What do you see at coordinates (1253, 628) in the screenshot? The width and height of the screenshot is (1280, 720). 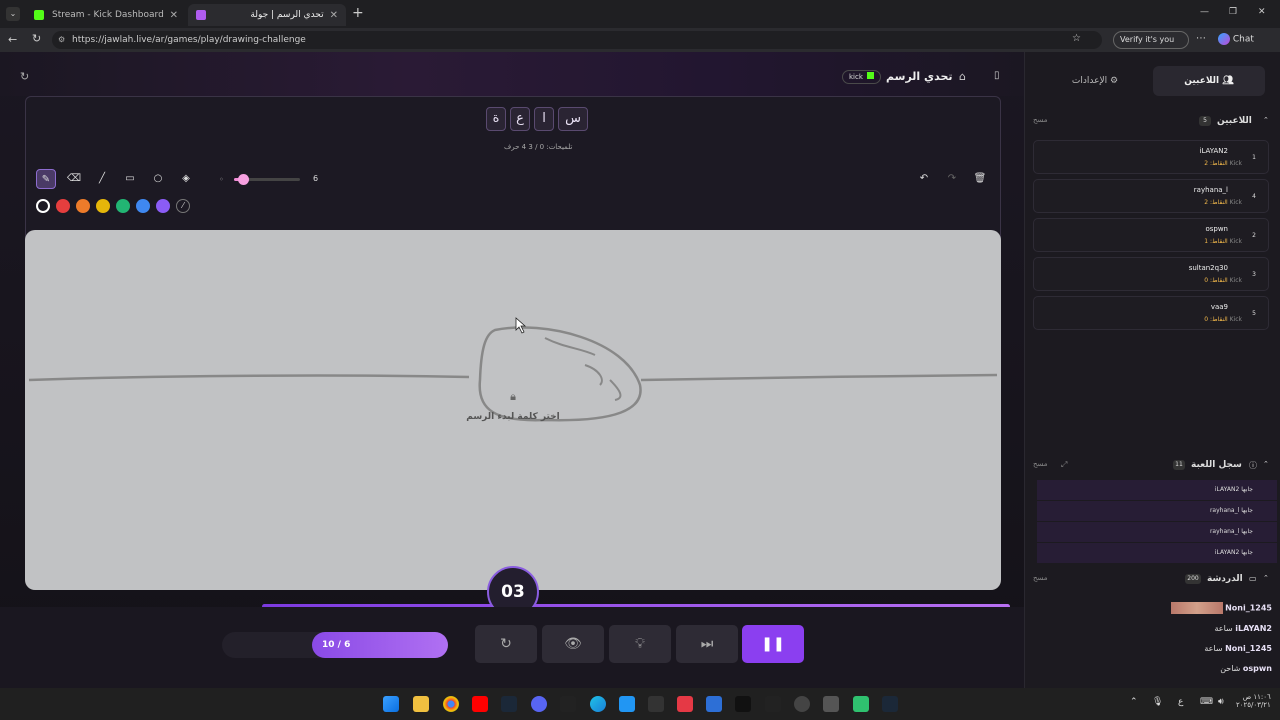 I see `chat-user: iLAYAN2` at bounding box center [1253, 628].